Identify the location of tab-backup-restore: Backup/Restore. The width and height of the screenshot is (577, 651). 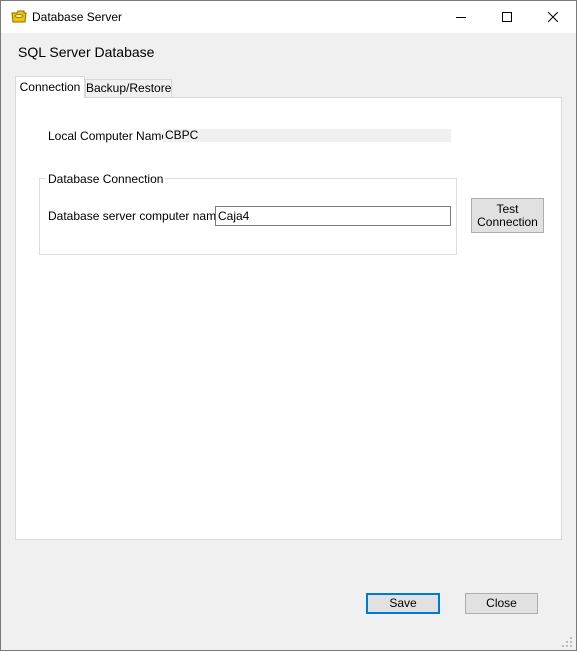
(128, 88).